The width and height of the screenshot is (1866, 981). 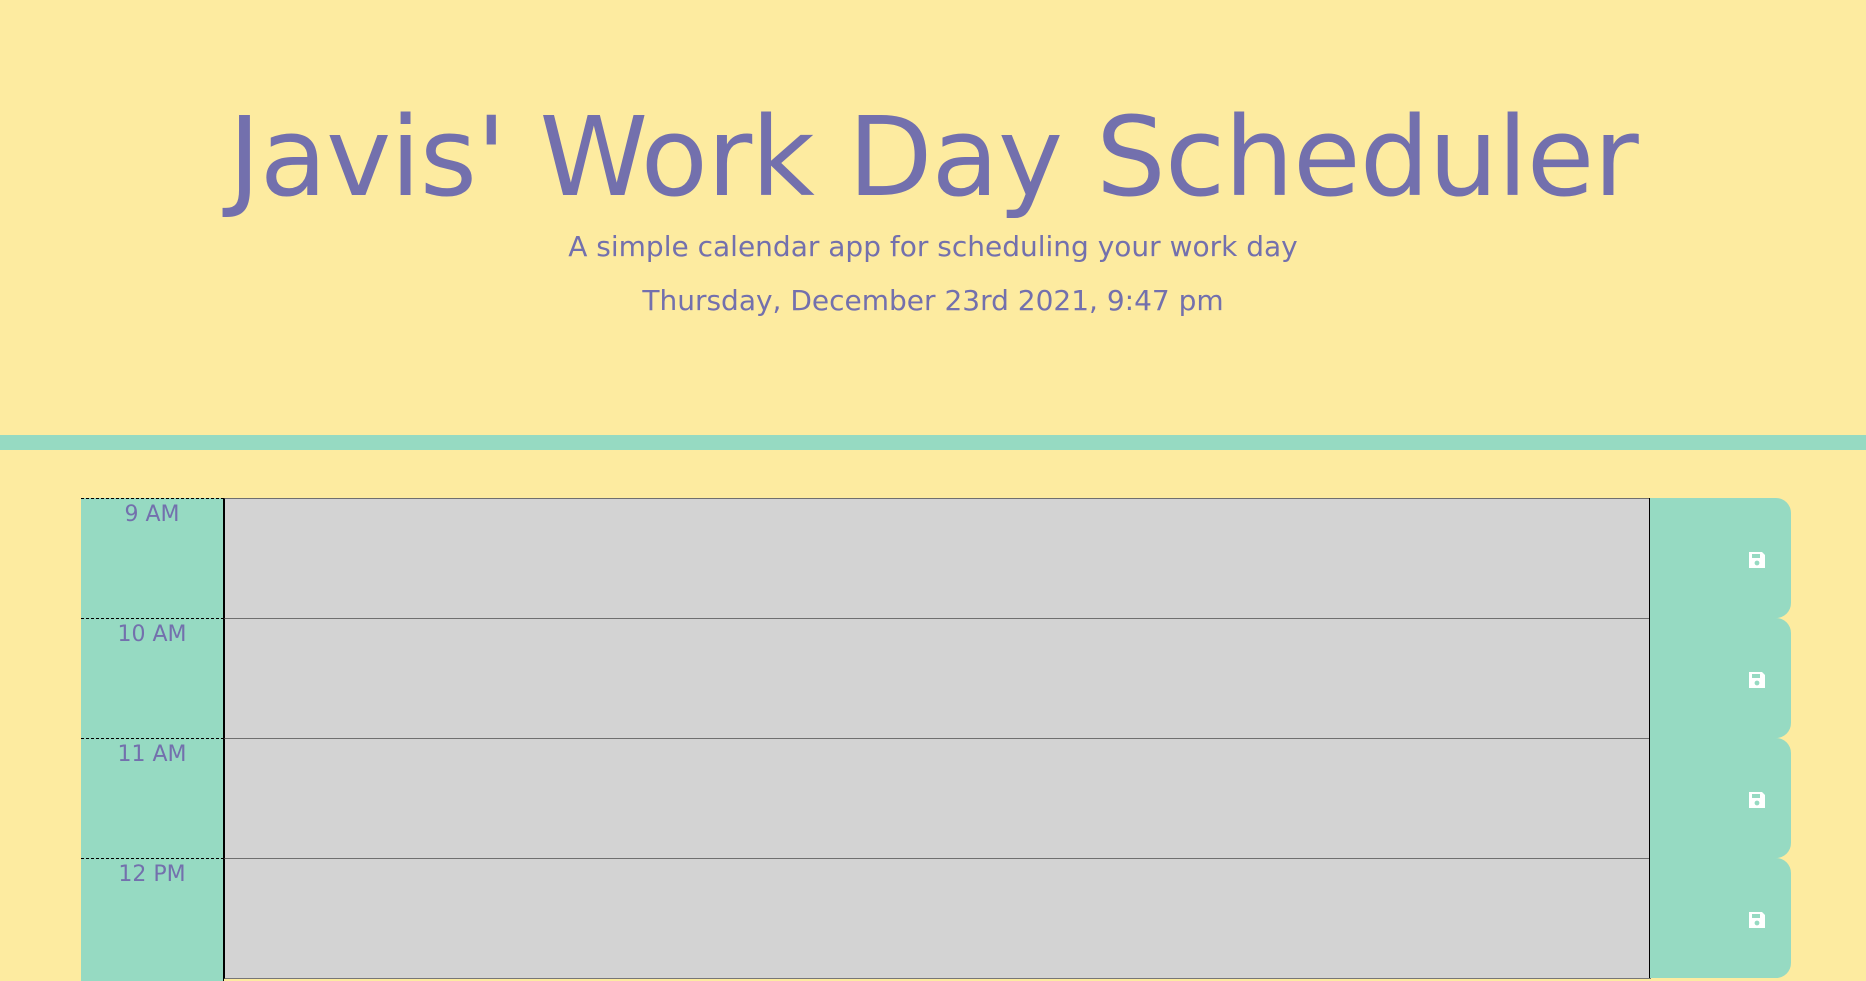 I want to click on timeblock-row-9am: 9 AM, so click(x=936, y=559).